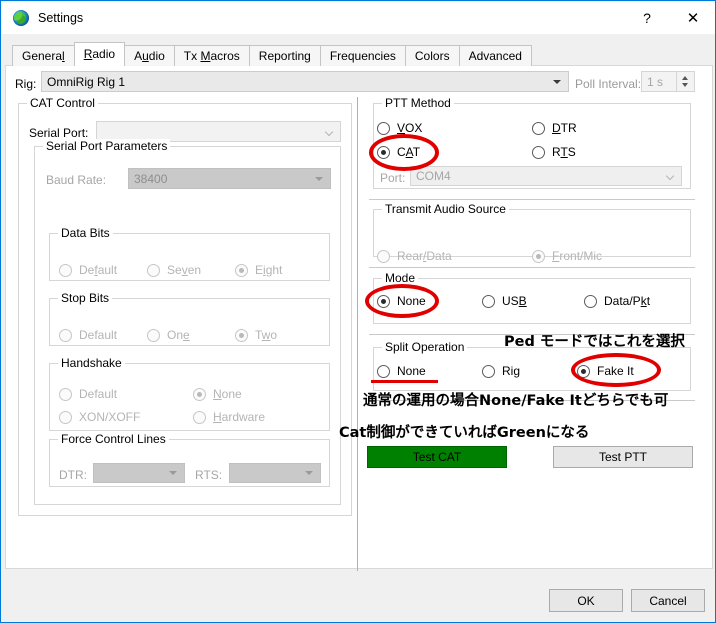 The height and width of the screenshot is (623, 716). I want to click on annotation-underline-split-none, so click(404, 381).